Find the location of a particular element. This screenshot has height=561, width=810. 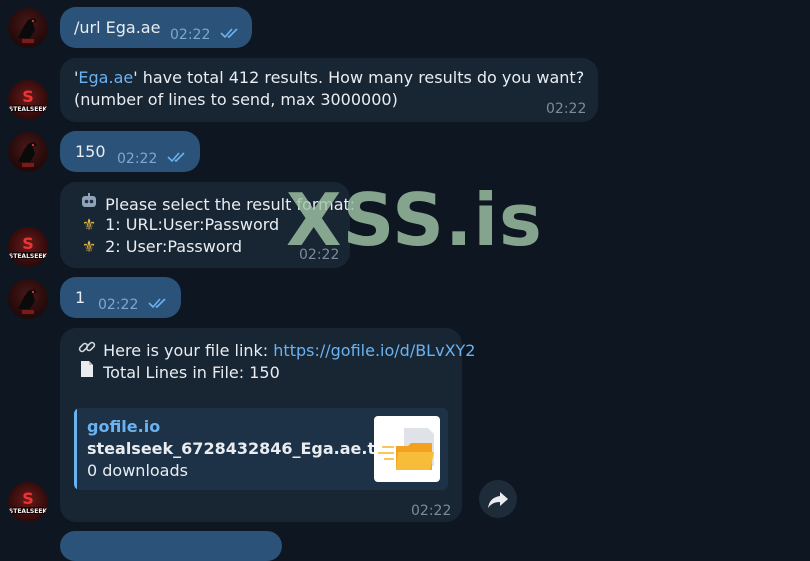

domain-link: Ega.ae is located at coordinates (105, 77).